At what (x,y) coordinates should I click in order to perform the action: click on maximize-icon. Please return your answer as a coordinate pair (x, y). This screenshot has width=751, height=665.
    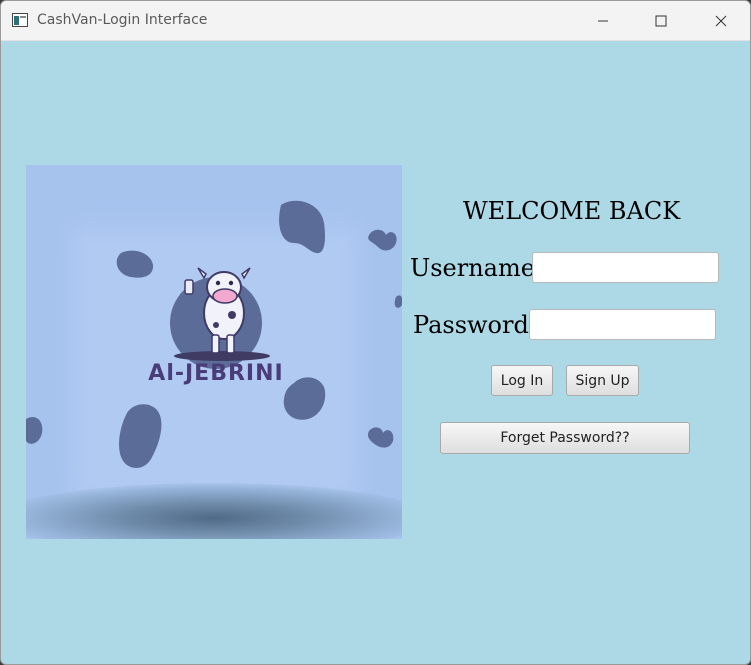
    Looking at the image, I should click on (661, 20).